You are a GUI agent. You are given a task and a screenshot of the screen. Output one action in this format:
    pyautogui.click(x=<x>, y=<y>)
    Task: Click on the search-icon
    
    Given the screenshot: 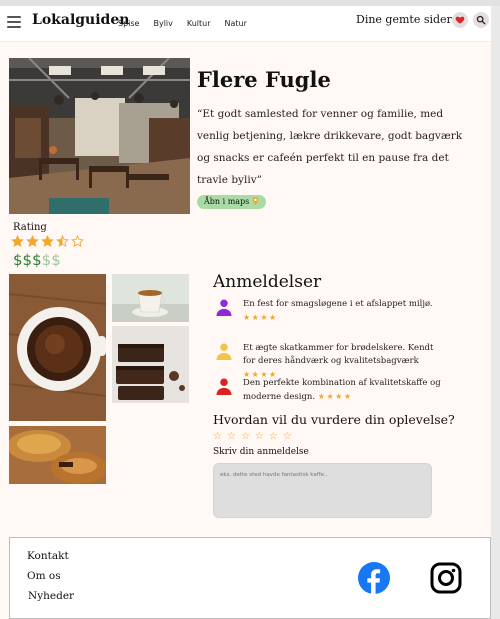 What is the action you would take?
    pyautogui.click(x=481, y=20)
    